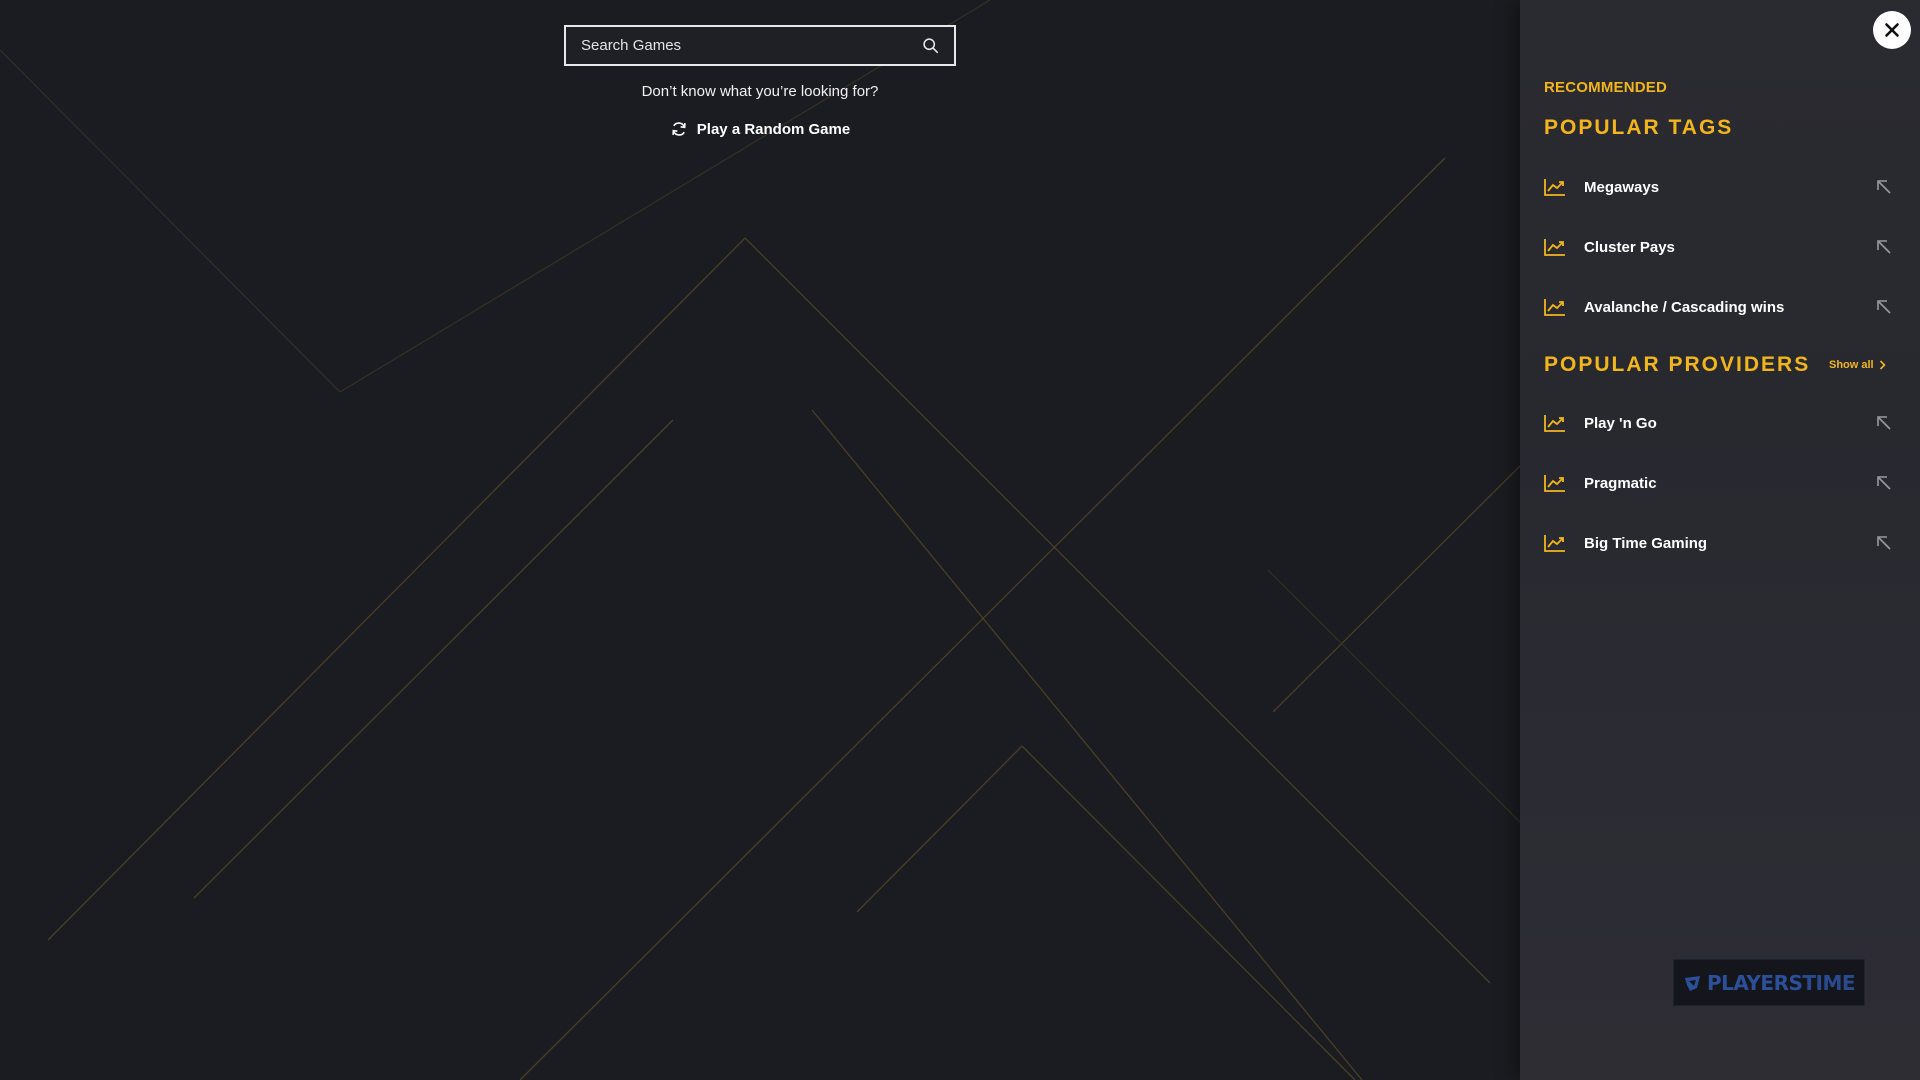 This screenshot has width=1920, height=1080. Describe the element at coordinates (679, 129) in the screenshot. I see `refresh-icon` at that location.